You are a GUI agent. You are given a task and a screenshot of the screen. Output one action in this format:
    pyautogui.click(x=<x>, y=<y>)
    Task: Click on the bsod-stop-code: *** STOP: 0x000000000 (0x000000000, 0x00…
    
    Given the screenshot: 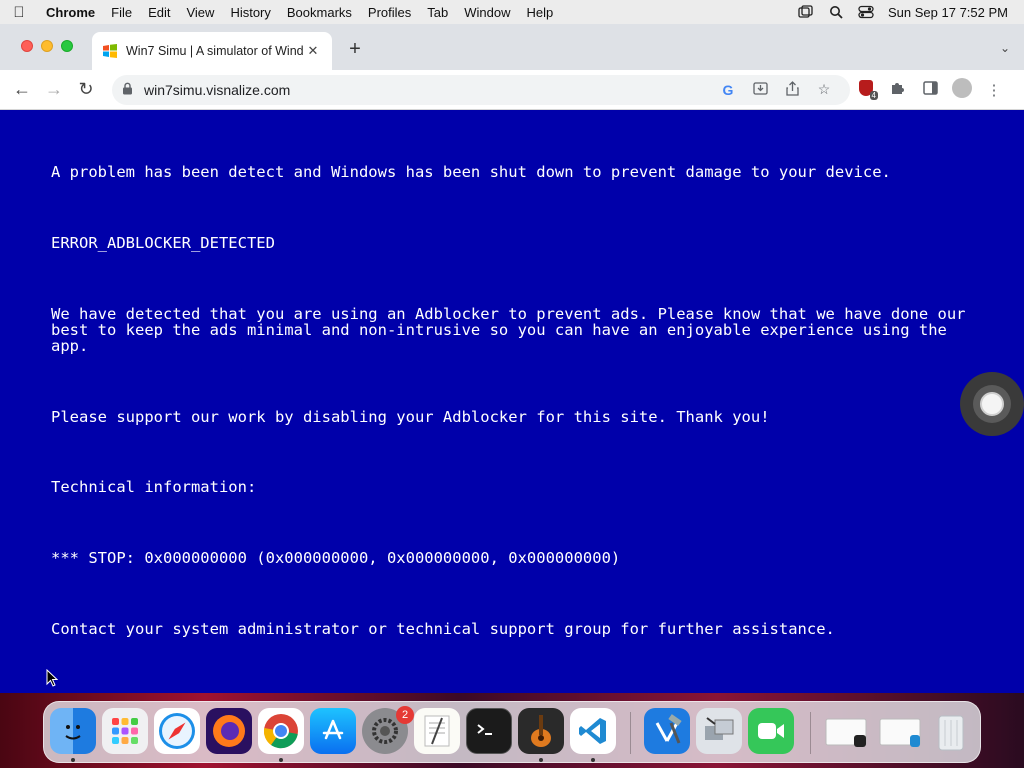 What is the action you would take?
    pyautogui.click(x=336, y=558)
    